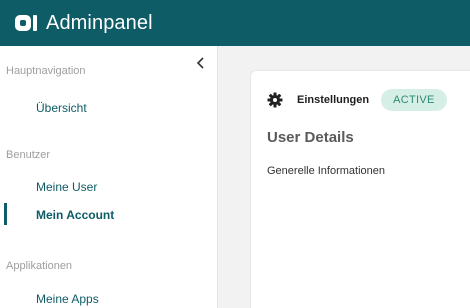 This screenshot has width=470, height=308. I want to click on card-header: Einstellungen ACTIVE, so click(357, 100).